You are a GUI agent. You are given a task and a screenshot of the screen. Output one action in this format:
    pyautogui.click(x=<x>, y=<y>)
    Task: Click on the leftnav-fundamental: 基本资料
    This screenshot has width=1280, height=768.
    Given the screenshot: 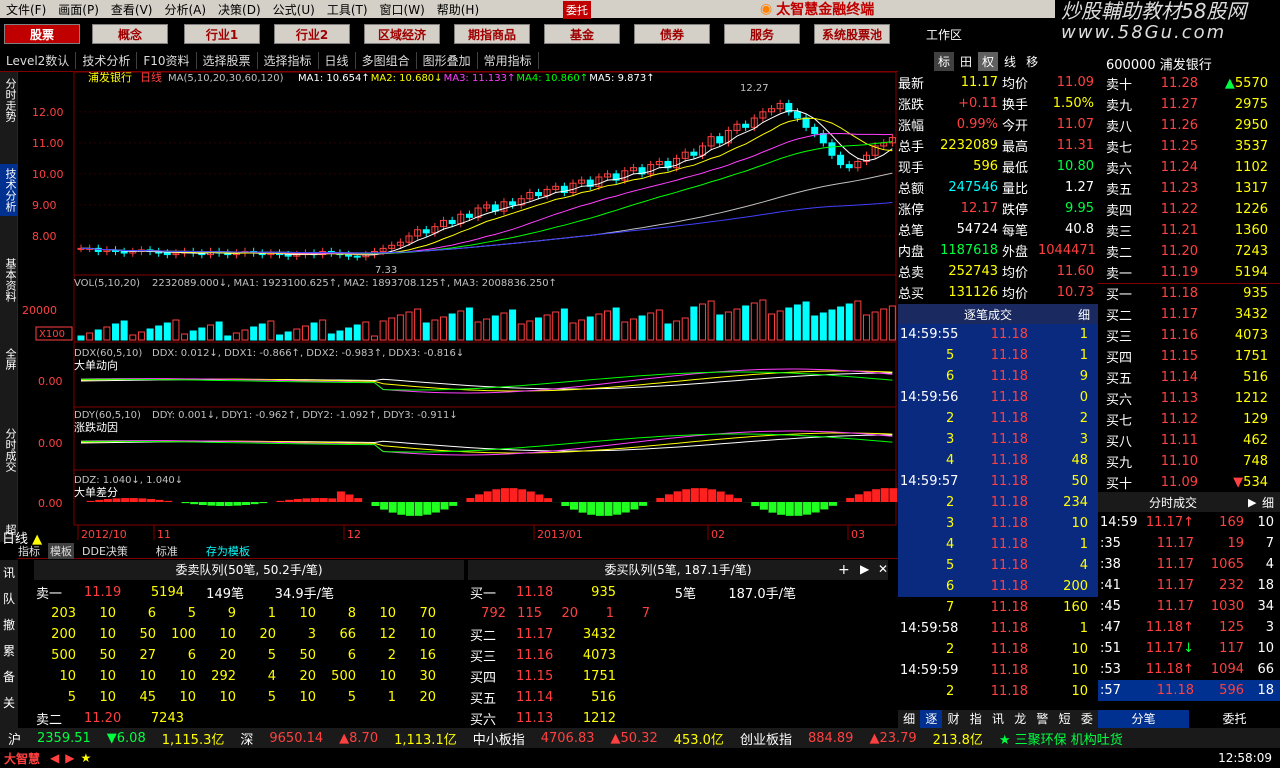 What is the action you would take?
    pyautogui.click(x=9, y=280)
    